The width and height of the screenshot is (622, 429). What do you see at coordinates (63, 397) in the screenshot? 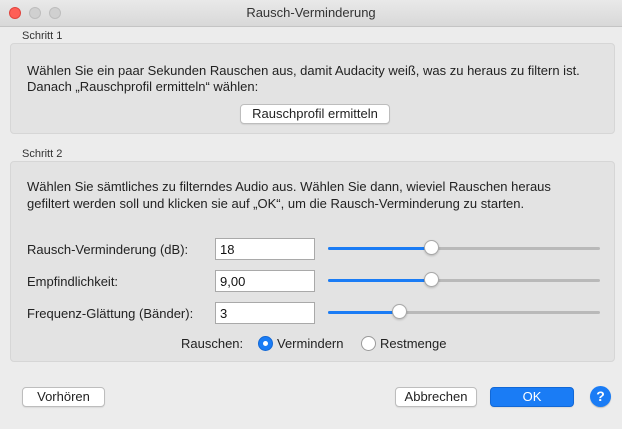
I see `preview-button: Vorhören` at bounding box center [63, 397].